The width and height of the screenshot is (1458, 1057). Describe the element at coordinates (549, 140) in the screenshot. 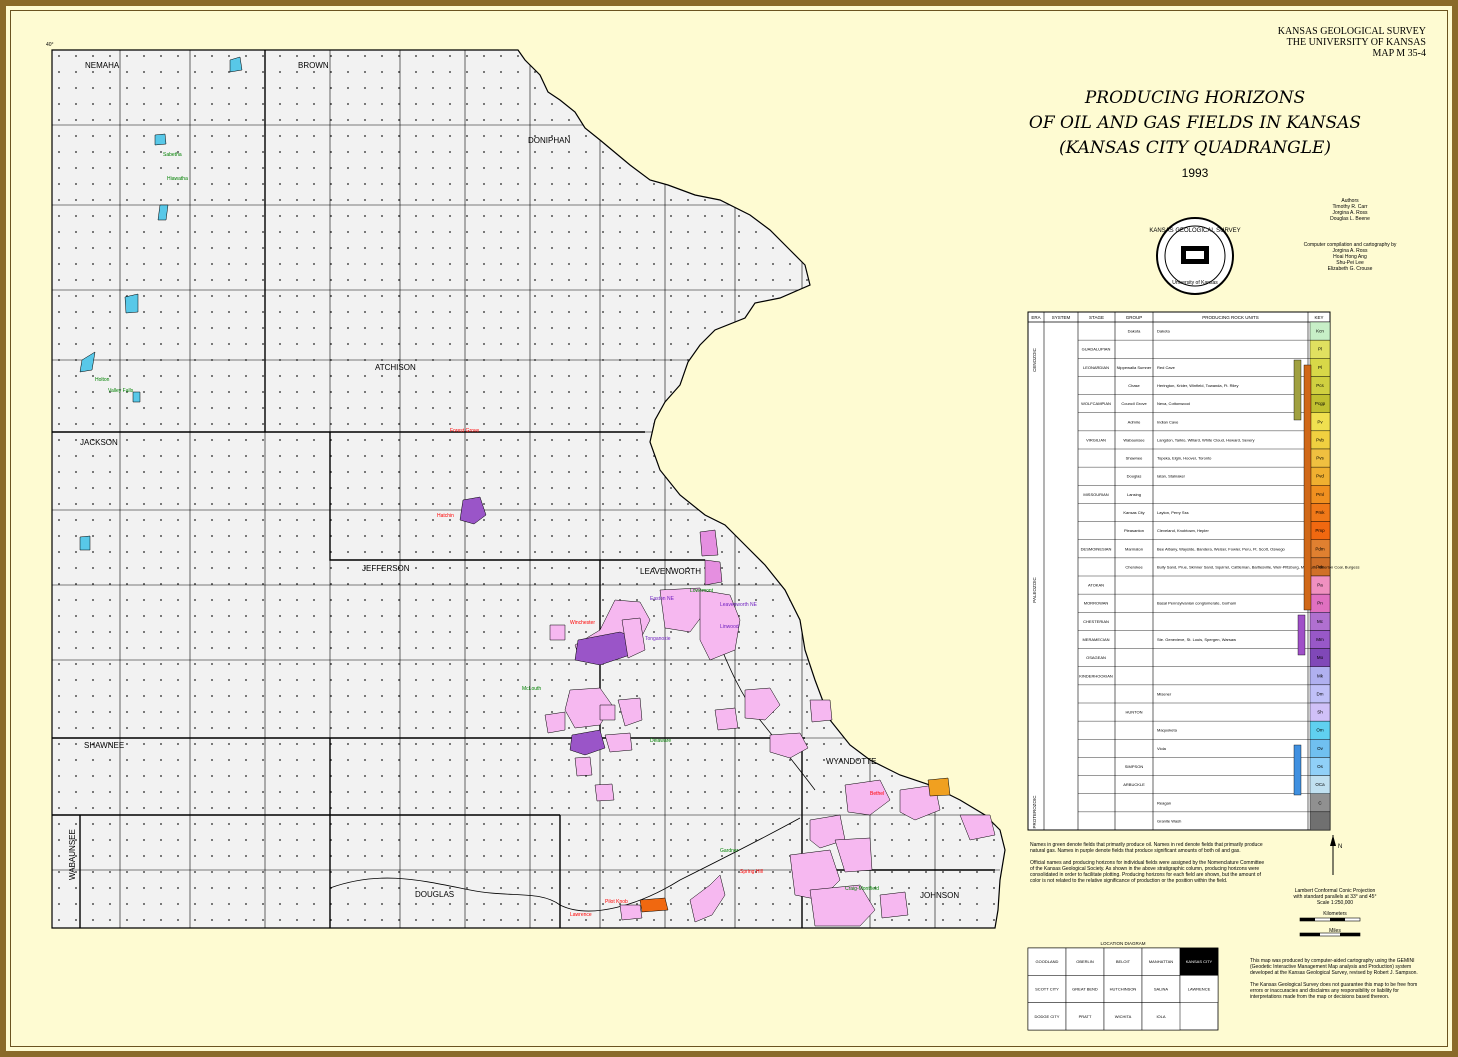

I see `county-label: DONIPHAN` at that location.